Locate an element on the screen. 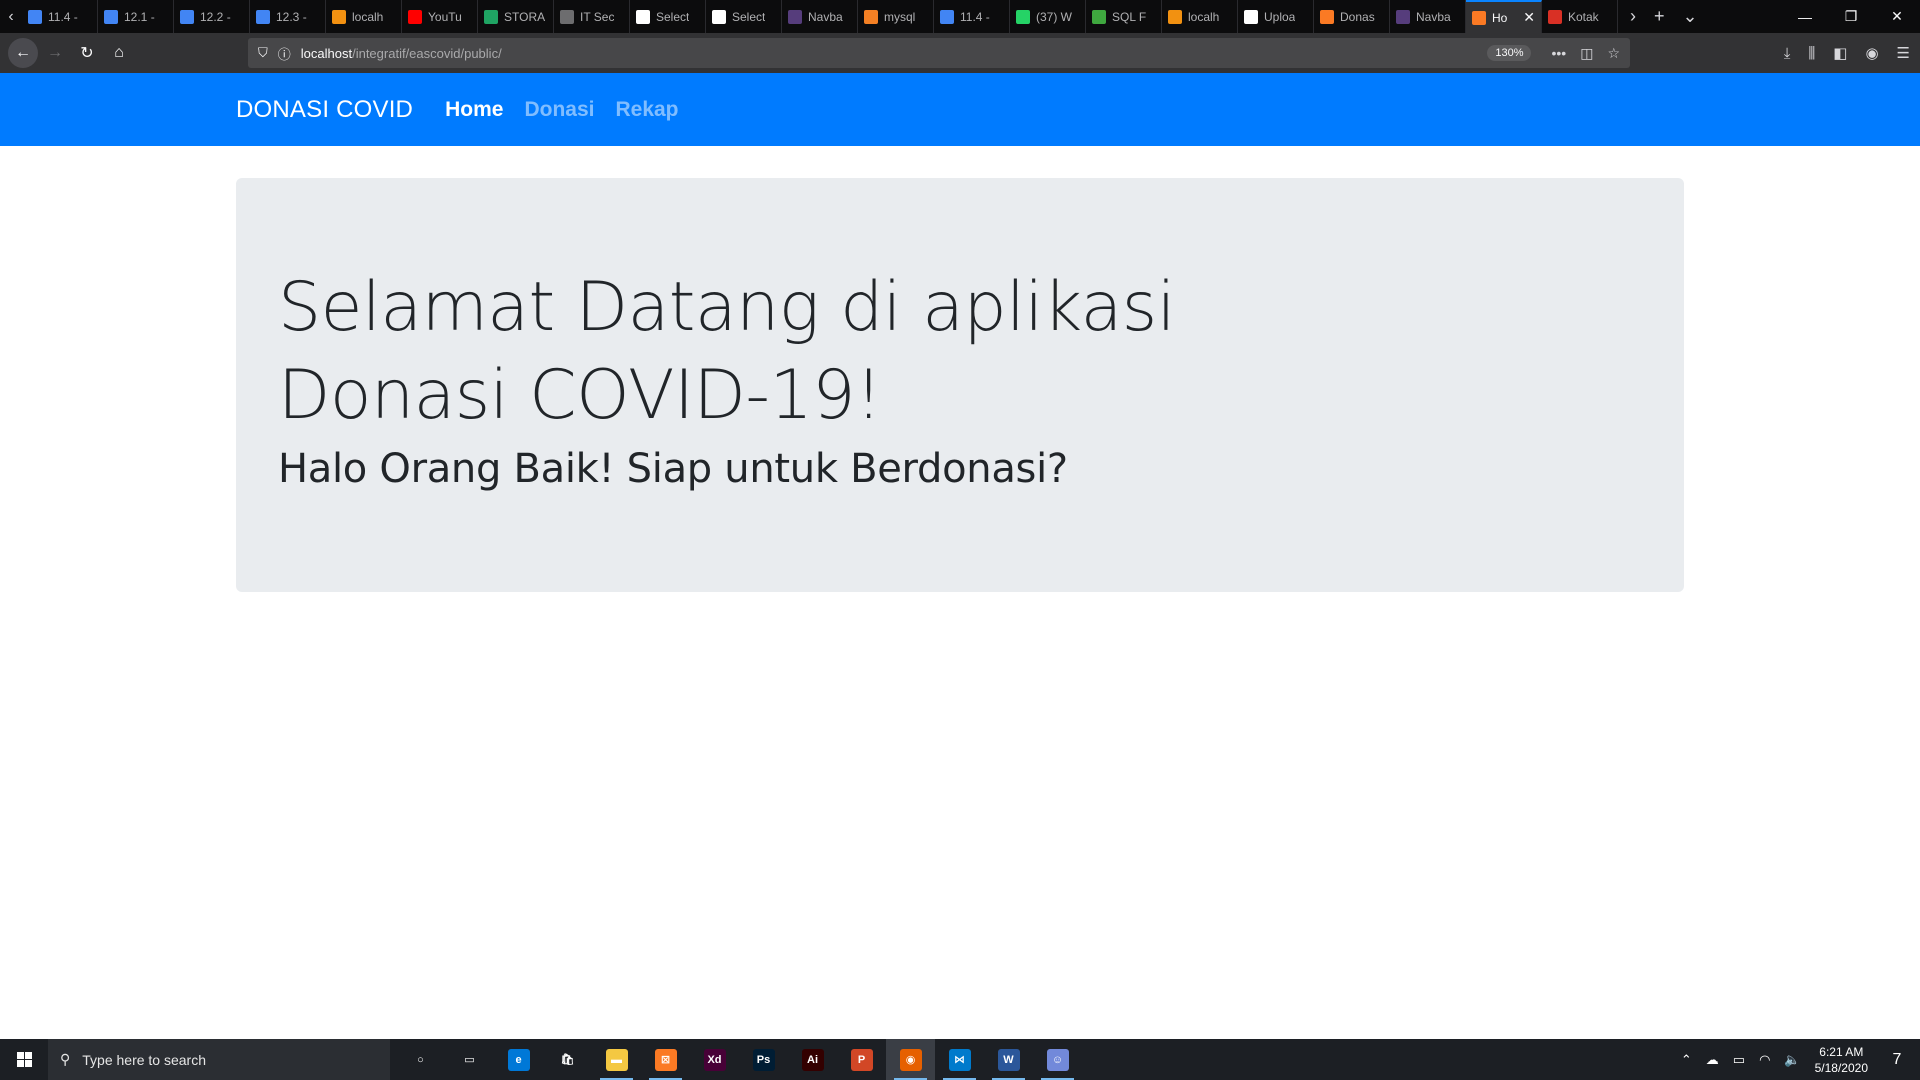 The image size is (1920, 1080). taskbar-app-button: ▭ is located at coordinates (469, 1059).